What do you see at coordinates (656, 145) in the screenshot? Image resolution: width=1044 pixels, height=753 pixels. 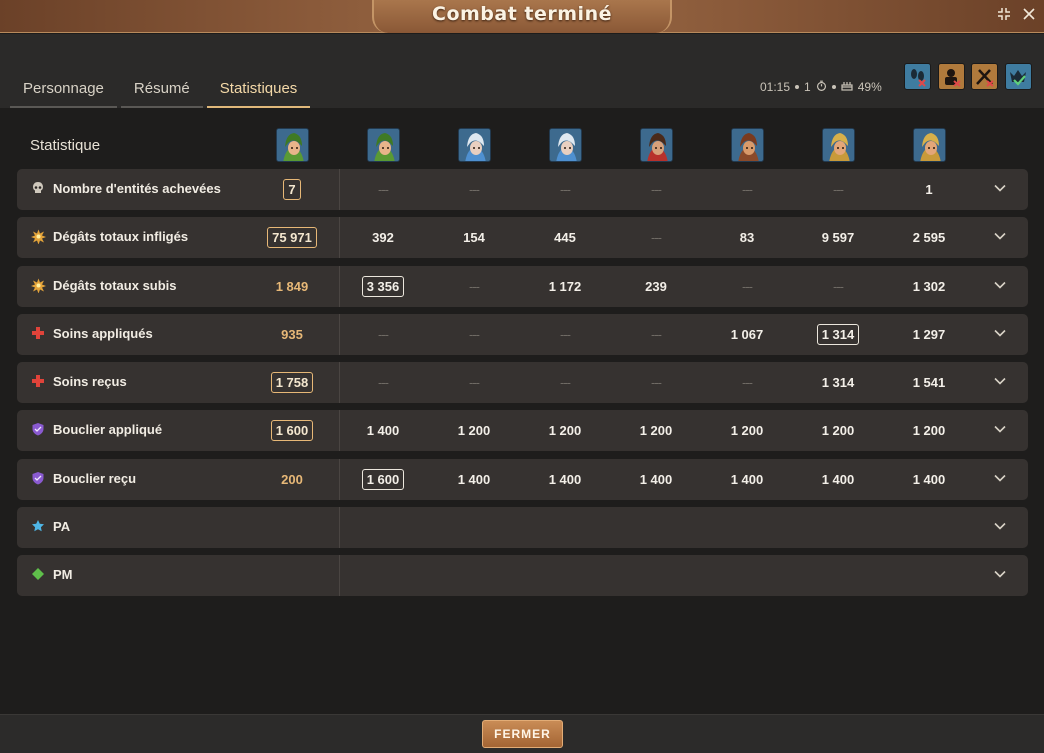 I see `red-hood-character-icon` at bounding box center [656, 145].